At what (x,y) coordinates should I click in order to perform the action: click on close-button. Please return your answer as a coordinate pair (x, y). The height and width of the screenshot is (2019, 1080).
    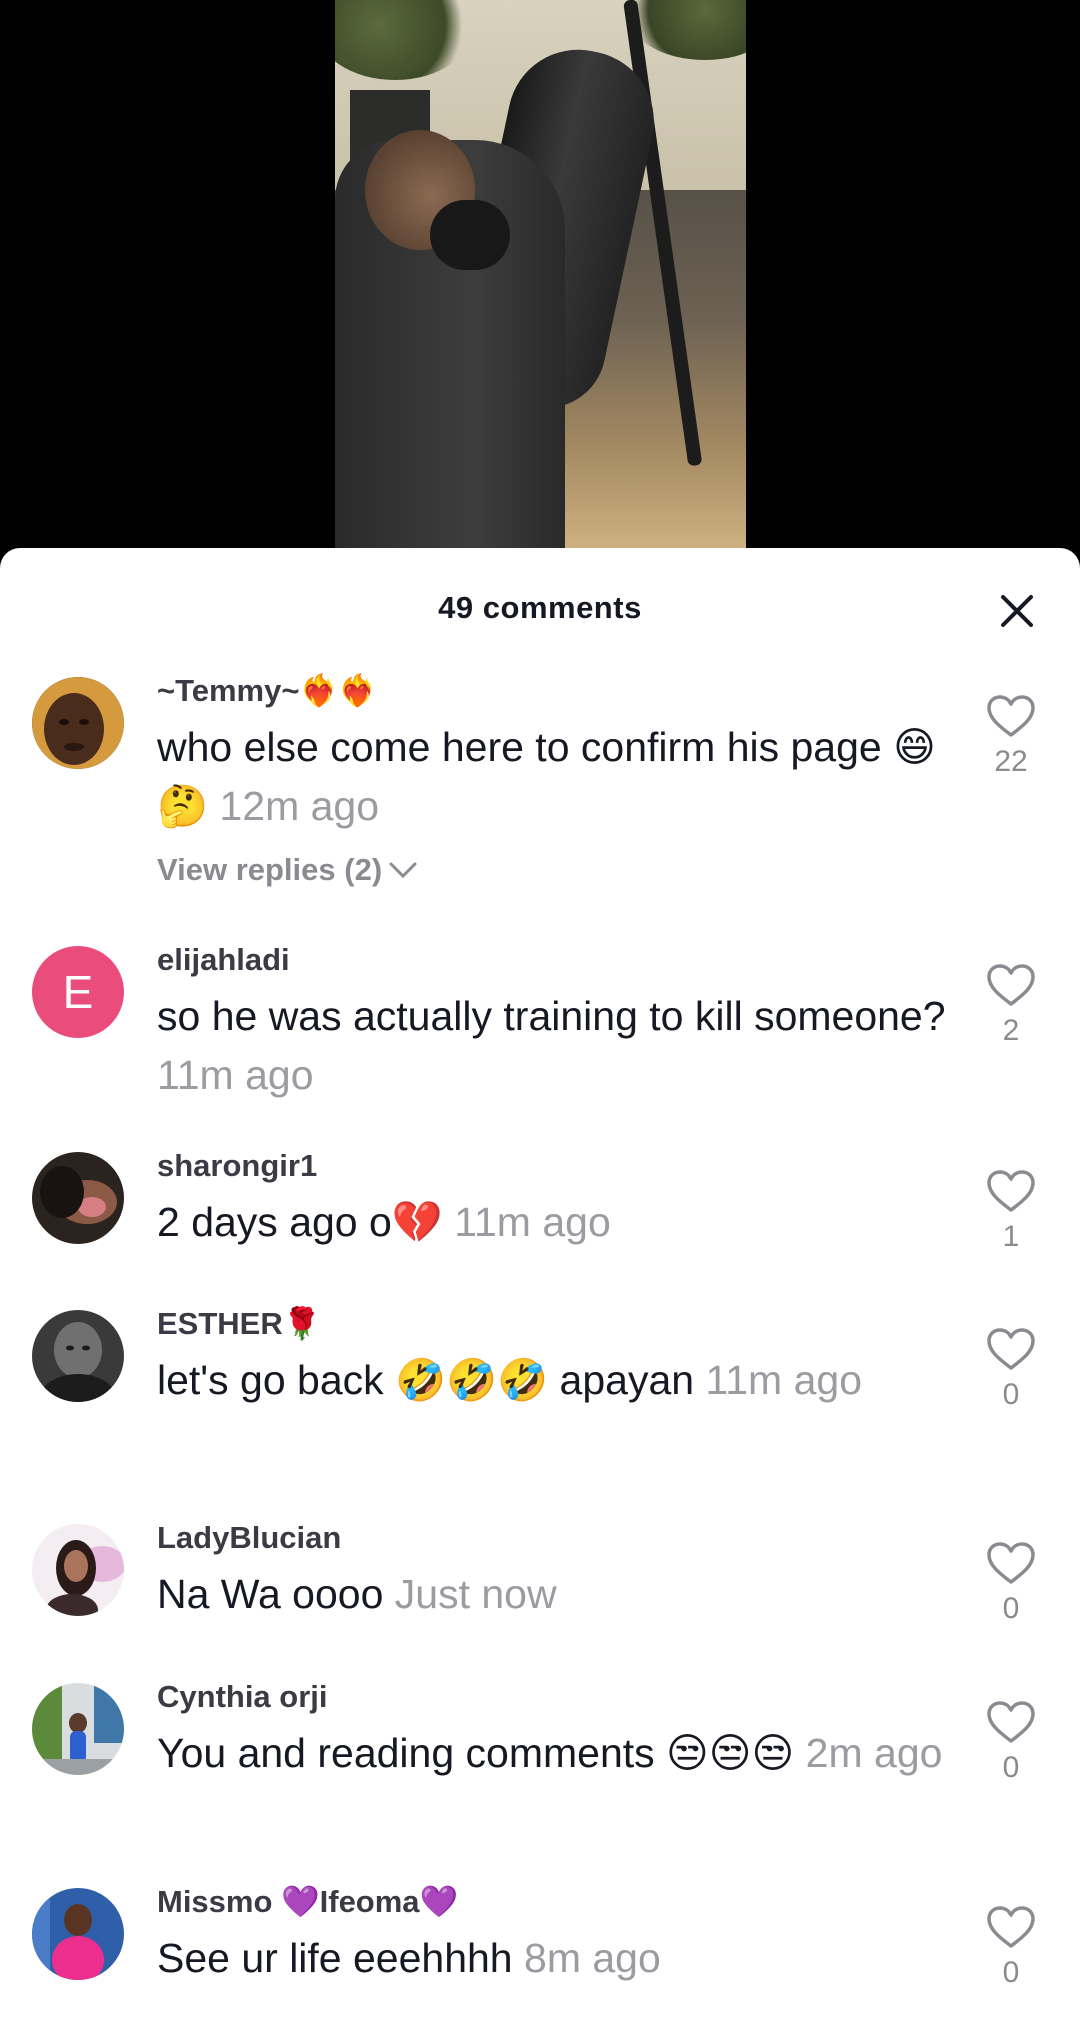
    Looking at the image, I should click on (1017, 611).